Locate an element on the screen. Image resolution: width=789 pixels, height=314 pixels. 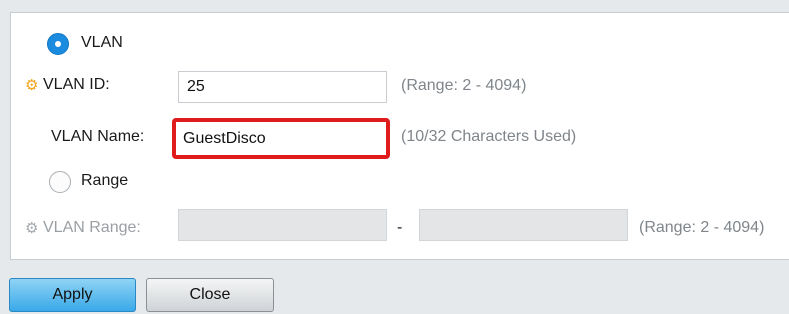
vlan-range-hint: (Range: 2 - 4094) is located at coordinates (702, 227).